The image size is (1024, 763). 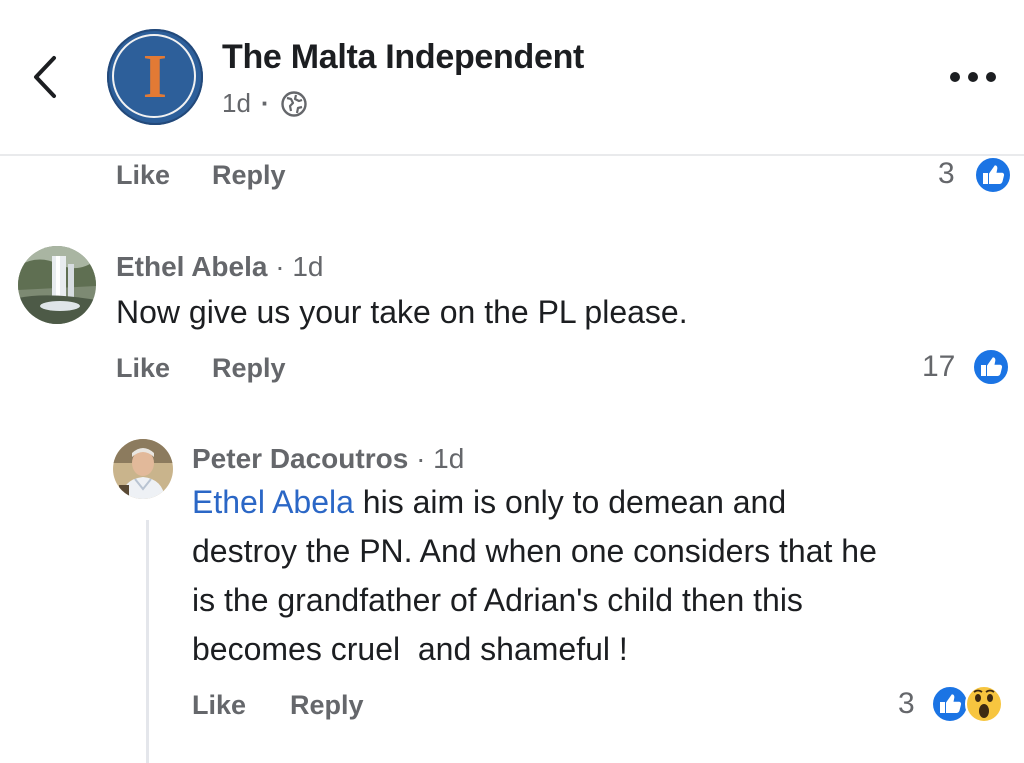 I want to click on page-name: The Malta Independent, so click(x=403, y=57).